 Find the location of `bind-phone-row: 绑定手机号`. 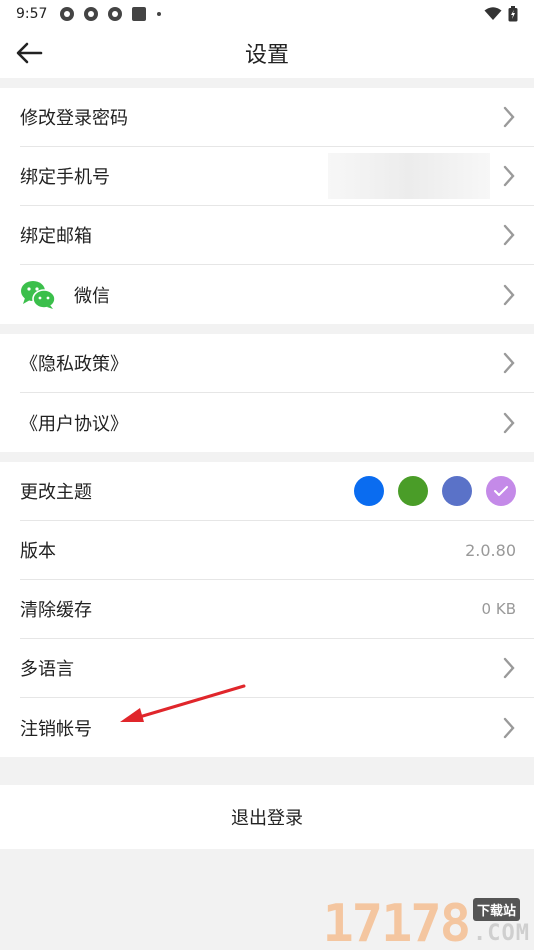

bind-phone-row: 绑定手机号 is located at coordinates (277, 176).